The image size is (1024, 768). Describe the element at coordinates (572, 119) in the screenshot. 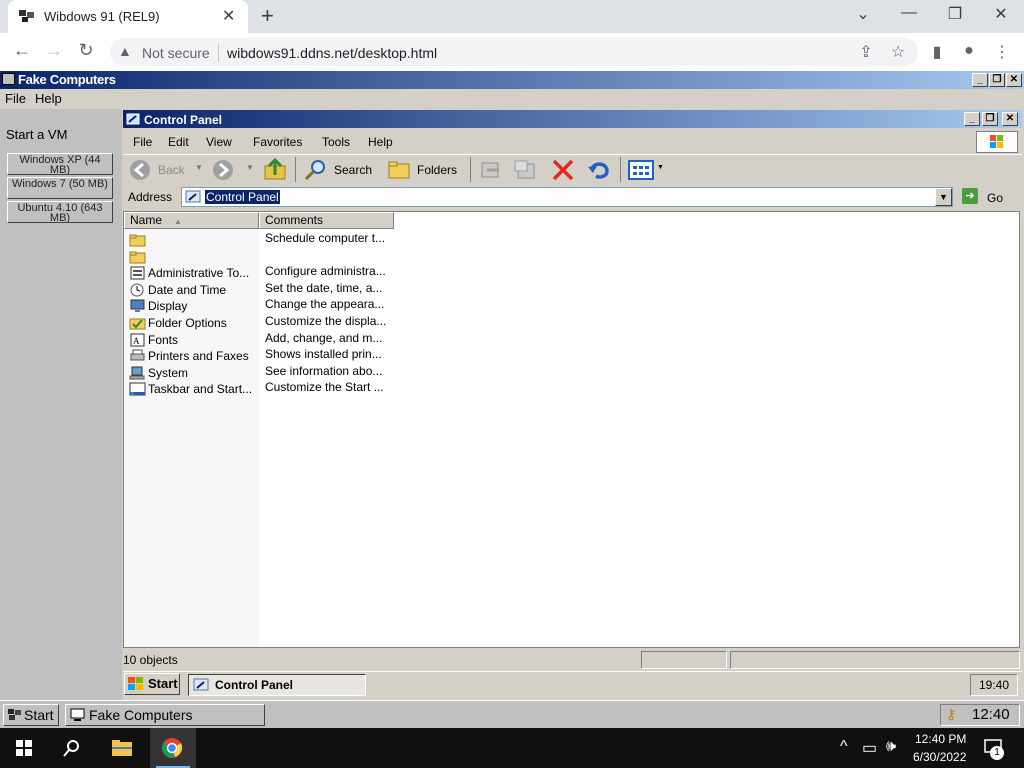

I see `control-panel-titlebar` at that location.